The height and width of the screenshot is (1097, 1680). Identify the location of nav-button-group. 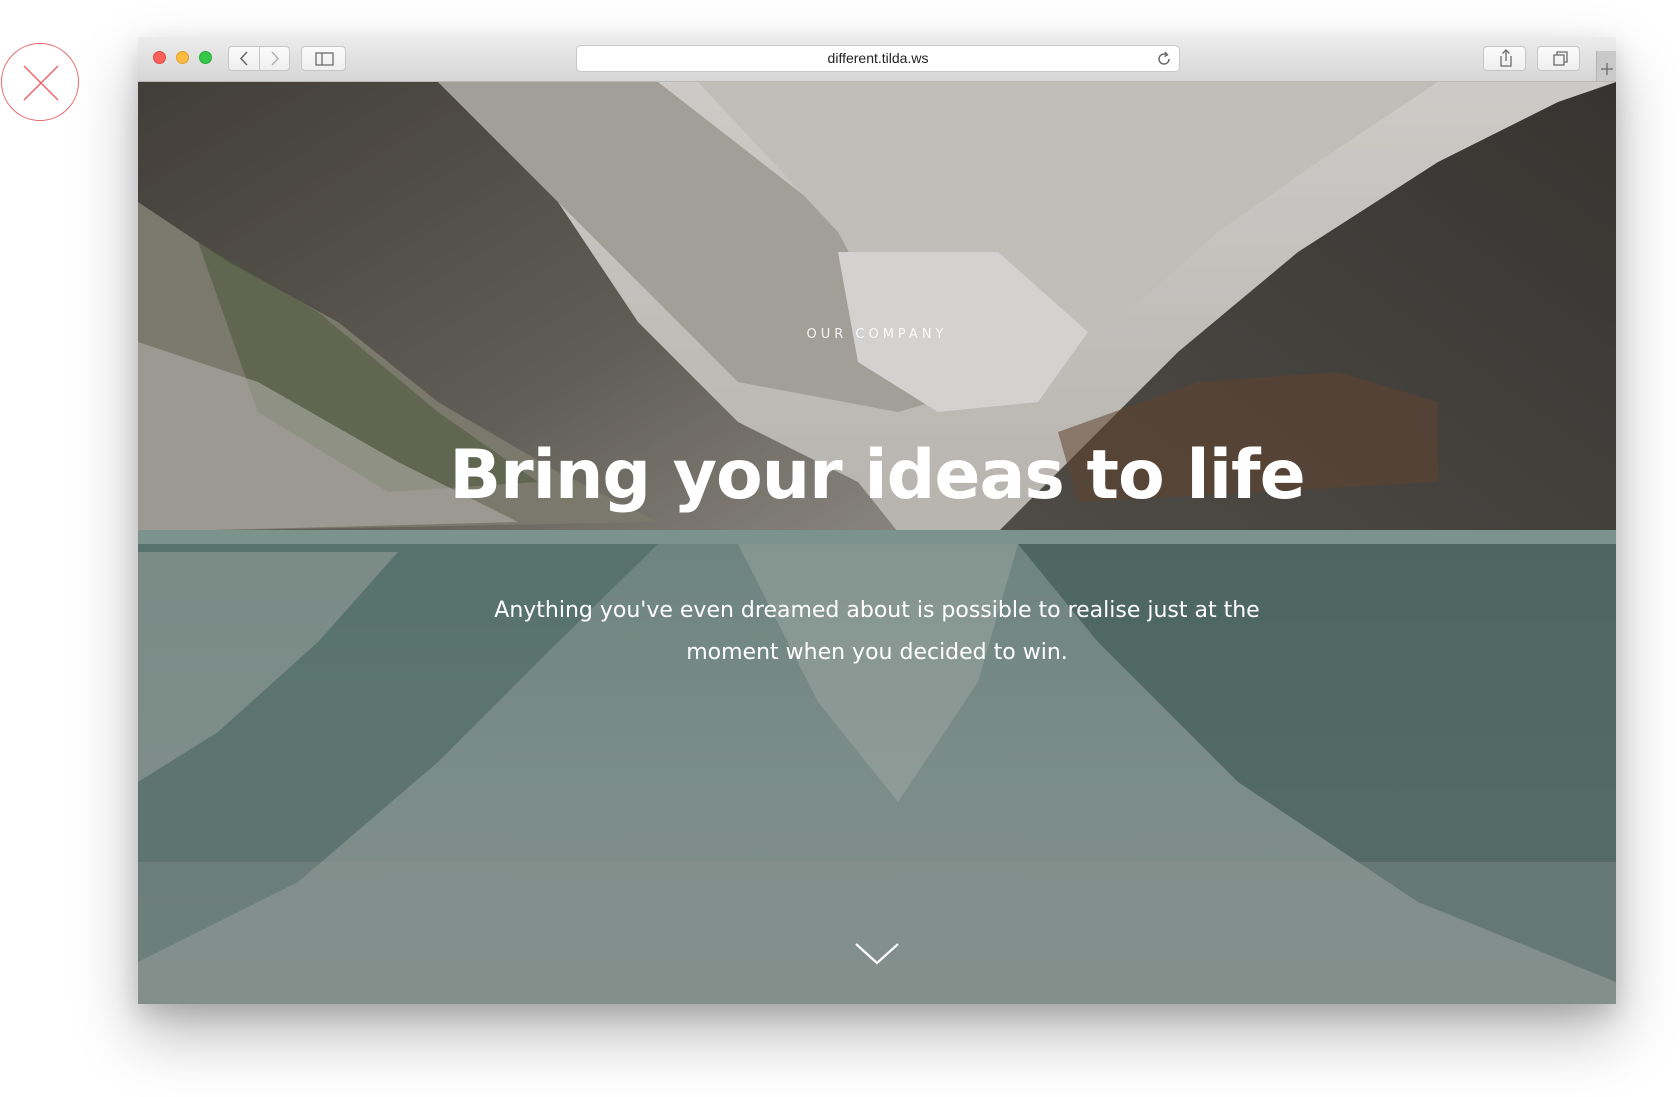
(259, 58).